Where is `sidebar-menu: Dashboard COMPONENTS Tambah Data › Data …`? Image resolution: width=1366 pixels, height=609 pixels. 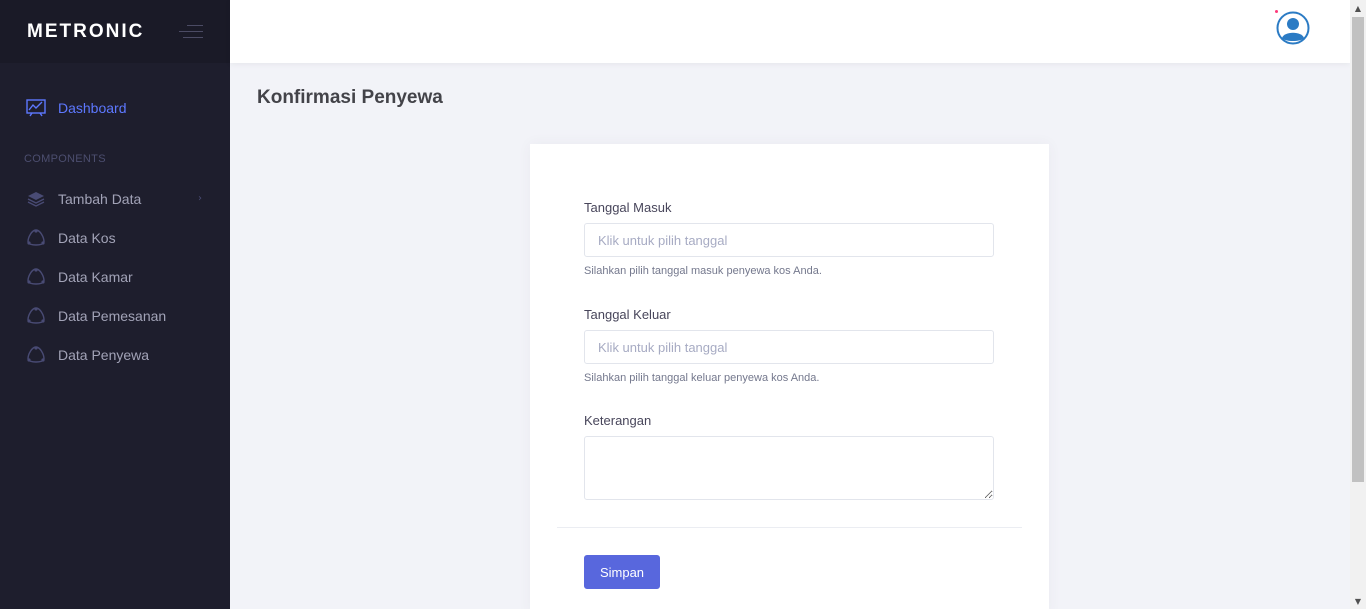
sidebar-menu: Dashboard COMPONENTS Tambah Data › Data … is located at coordinates (115, 218).